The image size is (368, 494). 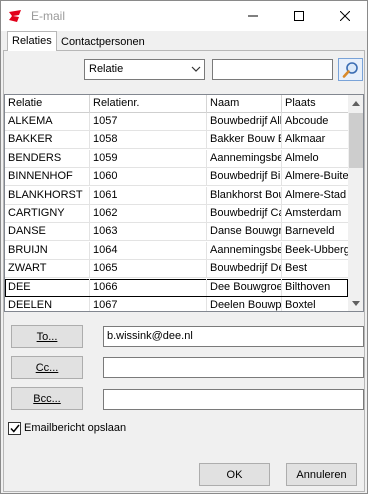 I want to click on cell-relatie: BAKKER, so click(x=47, y=140).